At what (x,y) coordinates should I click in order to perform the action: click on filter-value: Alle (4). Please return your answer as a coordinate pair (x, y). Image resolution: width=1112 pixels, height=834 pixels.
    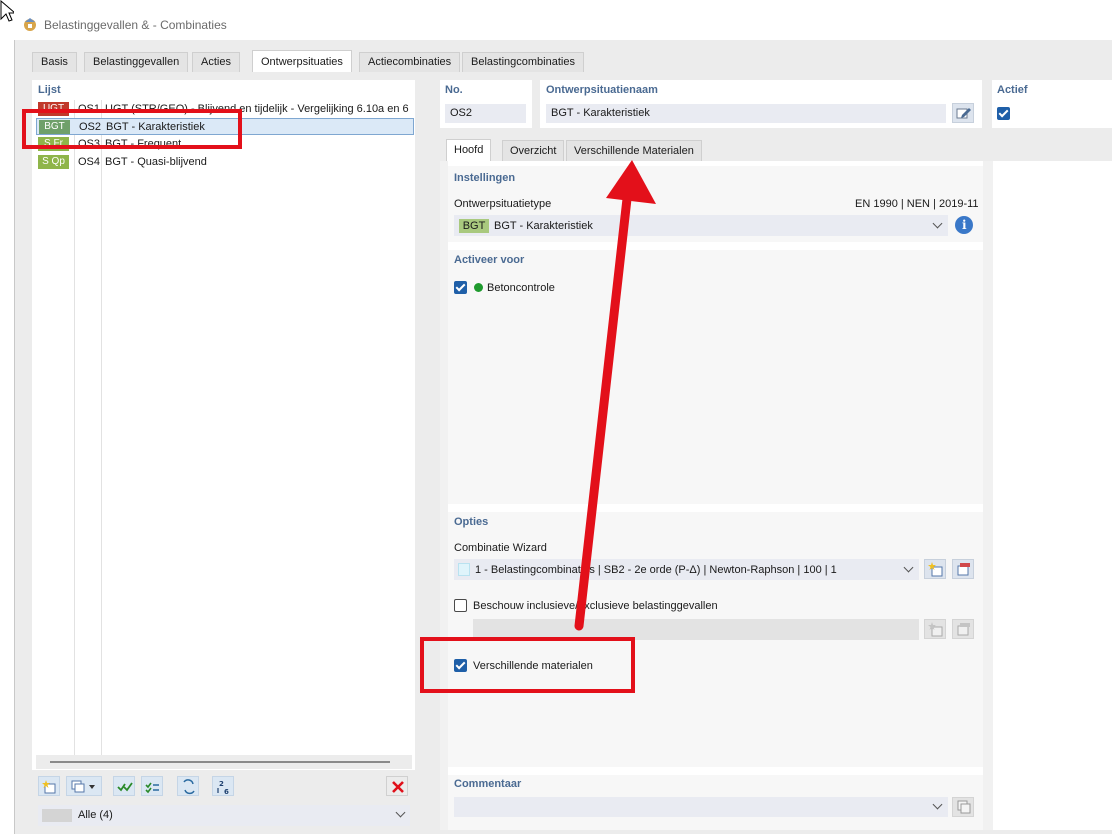
    Looking at the image, I should click on (95, 815).